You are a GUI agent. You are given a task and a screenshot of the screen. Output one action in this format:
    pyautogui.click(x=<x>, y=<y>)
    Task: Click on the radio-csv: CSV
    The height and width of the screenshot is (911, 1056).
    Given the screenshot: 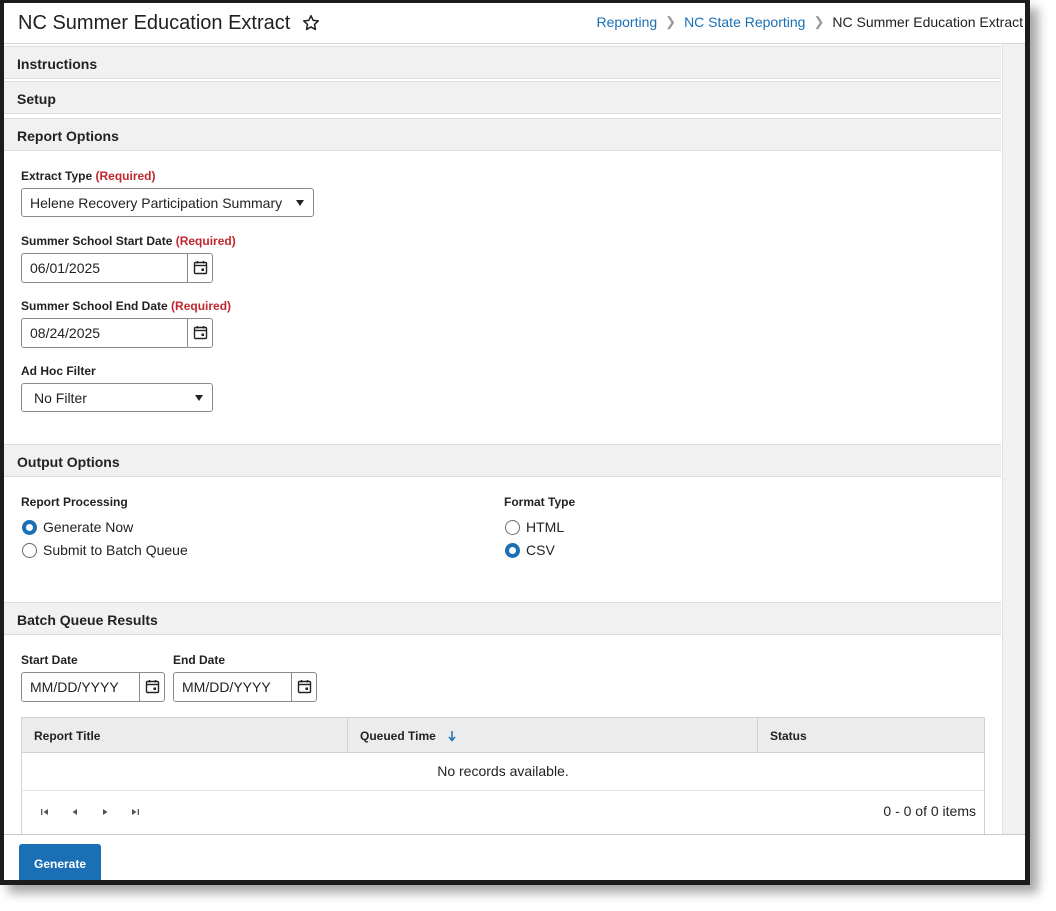 What is the action you would take?
    pyautogui.click(x=530, y=550)
    